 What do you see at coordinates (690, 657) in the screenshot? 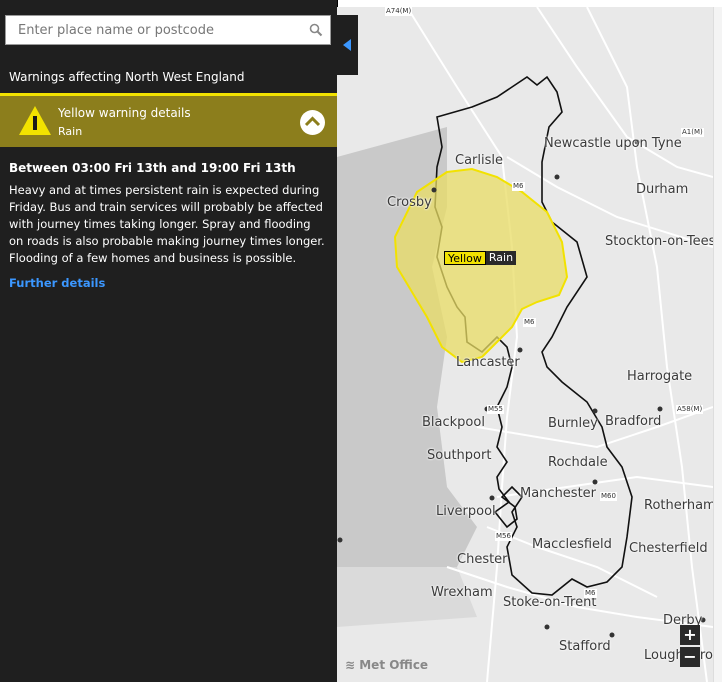
I see `zoom-out-button: −` at bounding box center [690, 657].